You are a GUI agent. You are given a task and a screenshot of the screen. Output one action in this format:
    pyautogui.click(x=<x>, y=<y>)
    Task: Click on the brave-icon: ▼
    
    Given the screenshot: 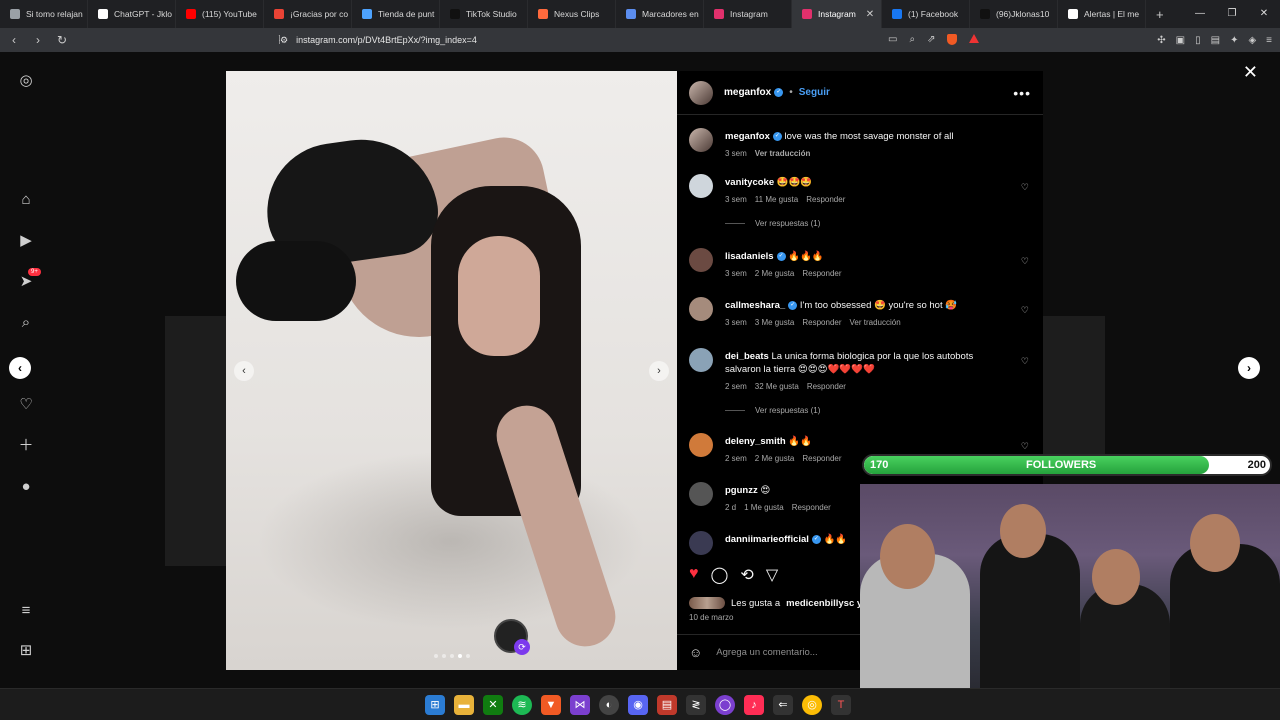 What is the action you would take?
    pyautogui.click(x=551, y=705)
    